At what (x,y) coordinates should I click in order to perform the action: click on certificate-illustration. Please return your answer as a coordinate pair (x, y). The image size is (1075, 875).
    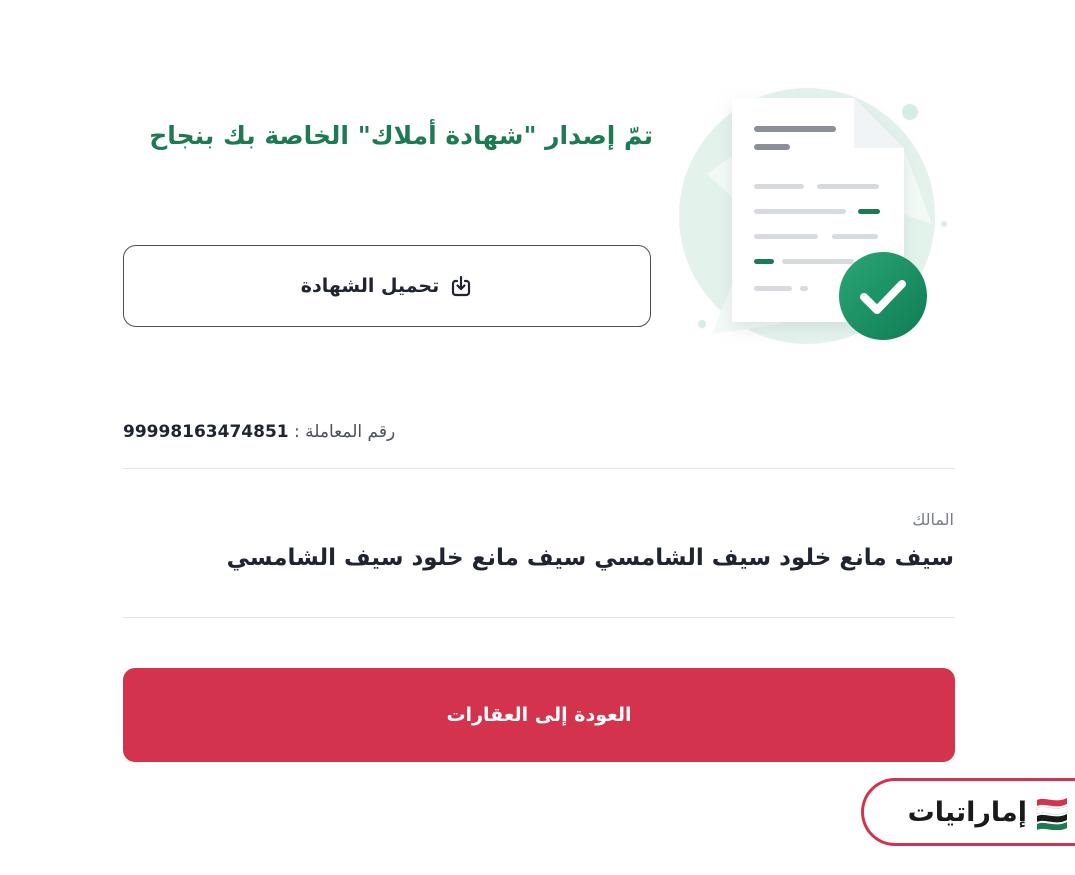
    Looking at the image, I should click on (816, 229).